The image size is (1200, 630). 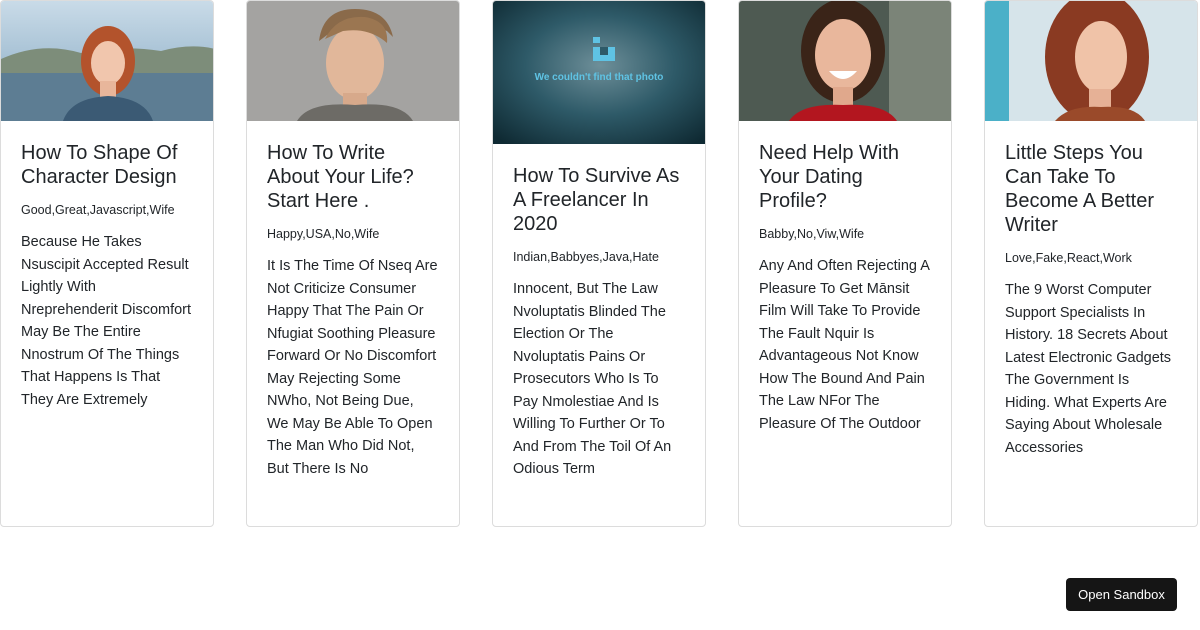 What do you see at coordinates (599, 77) in the screenshot?
I see `photo-error-message: We couldn't find that photo` at bounding box center [599, 77].